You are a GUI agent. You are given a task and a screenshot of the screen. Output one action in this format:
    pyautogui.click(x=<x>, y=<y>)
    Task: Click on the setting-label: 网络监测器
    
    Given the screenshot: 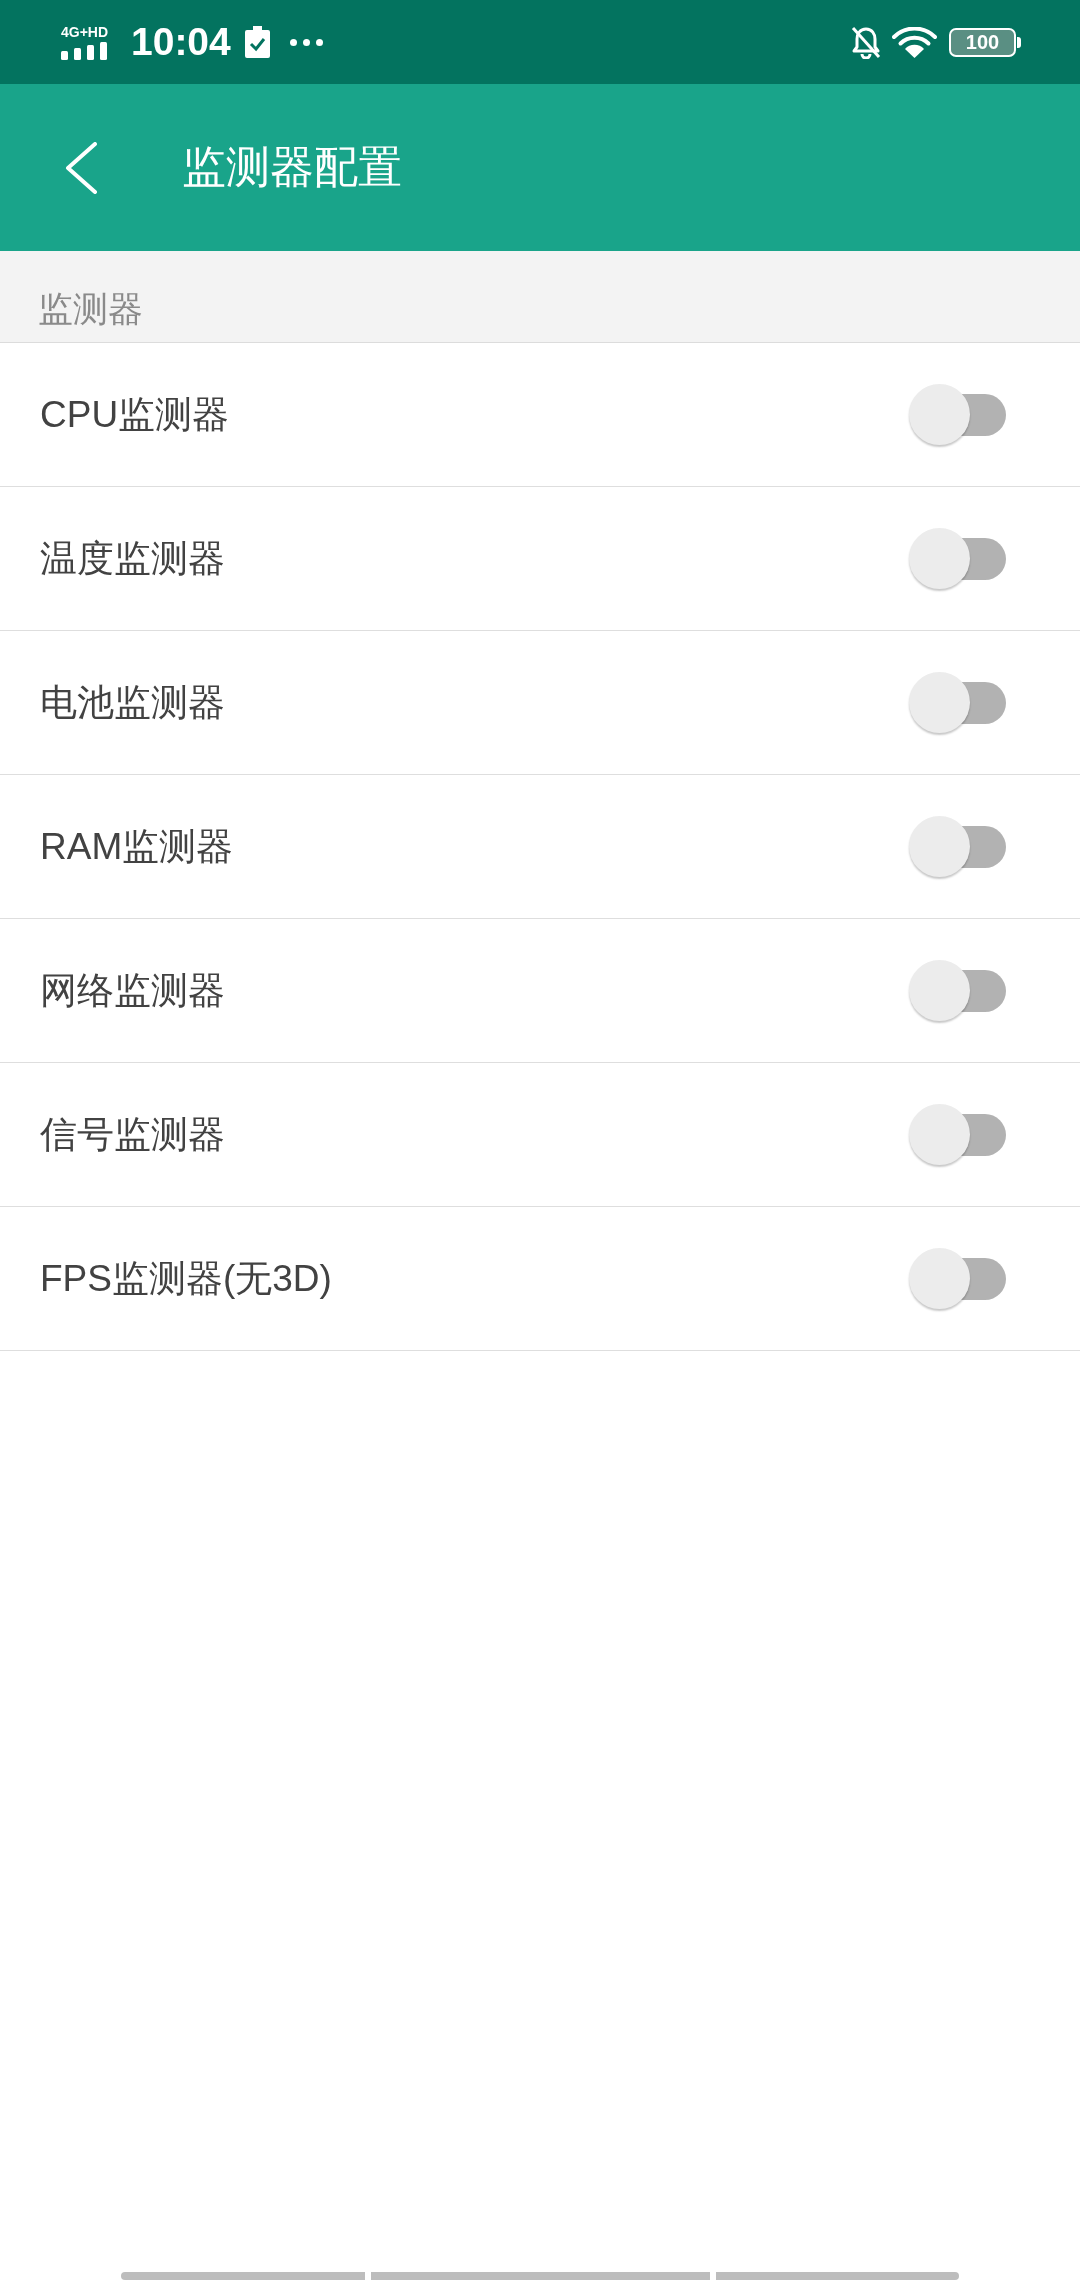 What is the action you would take?
    pyautogui.click(x=132, y=990)
    